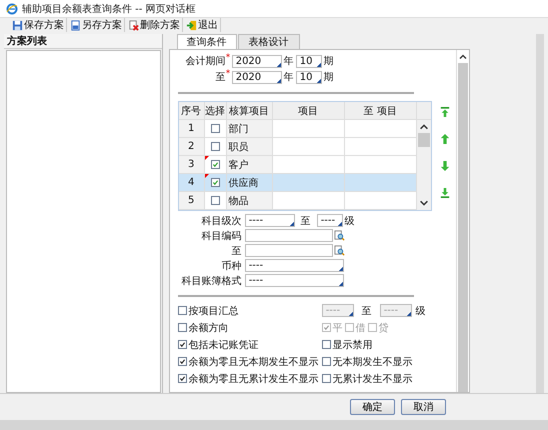 This screenshot has height=430, width=548. I want to click on grid-row: 2 职员, so click(297, 147).